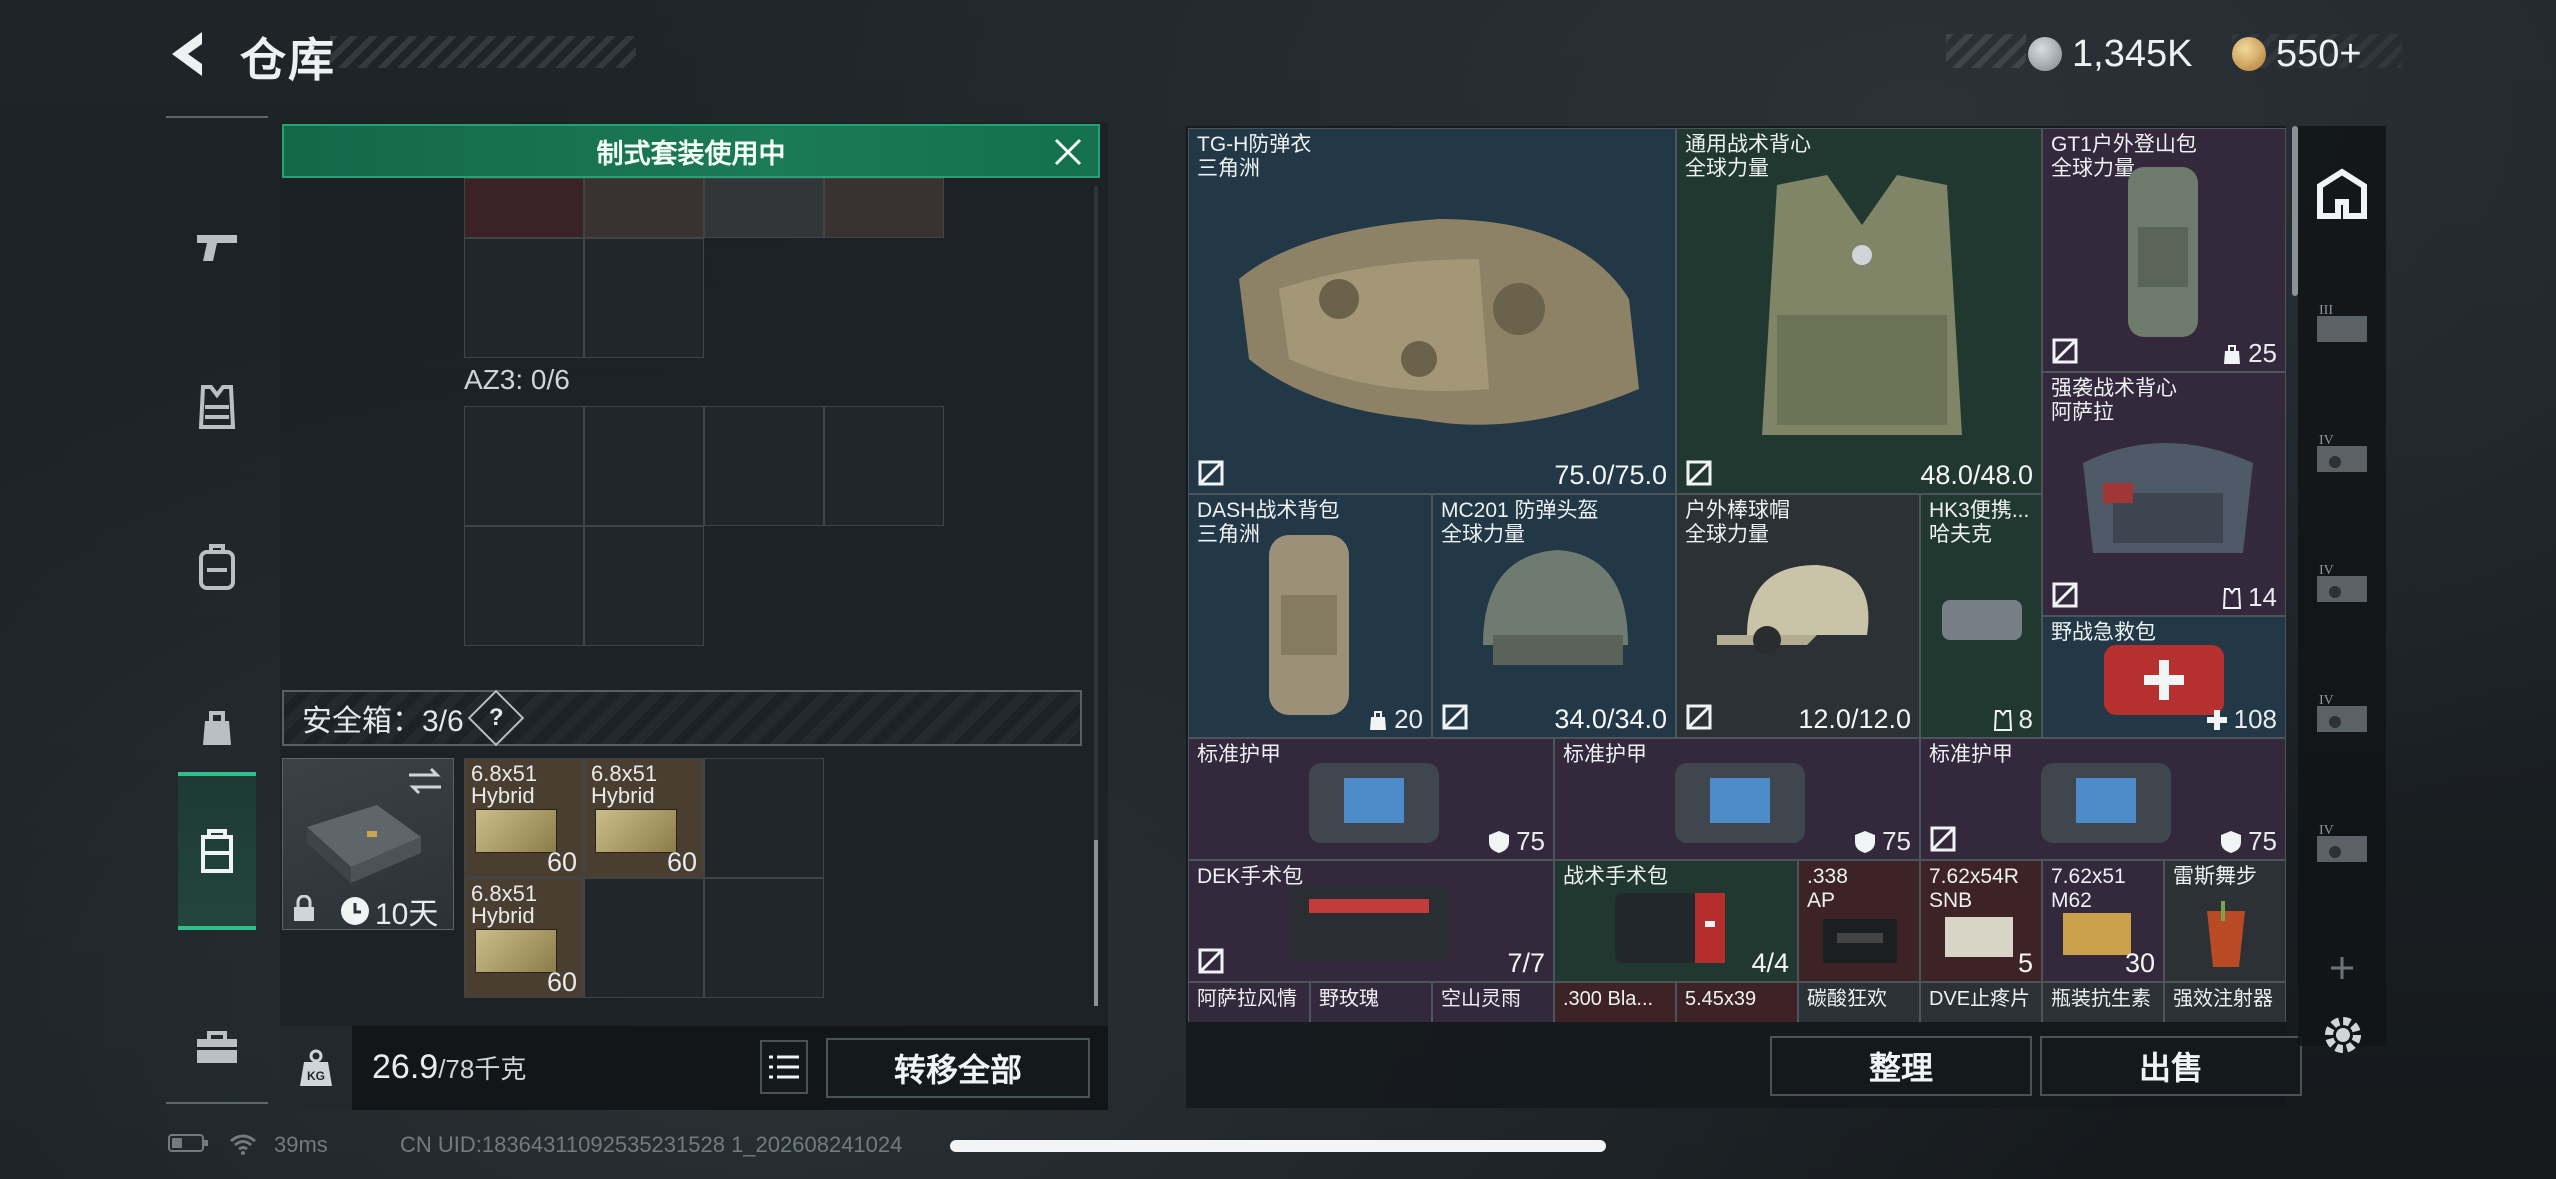  What do you see at coordinates (1979, 522) in the screenshot?
I see `item-name: HK3便携... 哈夫克` at bounding box center [1979, 522].